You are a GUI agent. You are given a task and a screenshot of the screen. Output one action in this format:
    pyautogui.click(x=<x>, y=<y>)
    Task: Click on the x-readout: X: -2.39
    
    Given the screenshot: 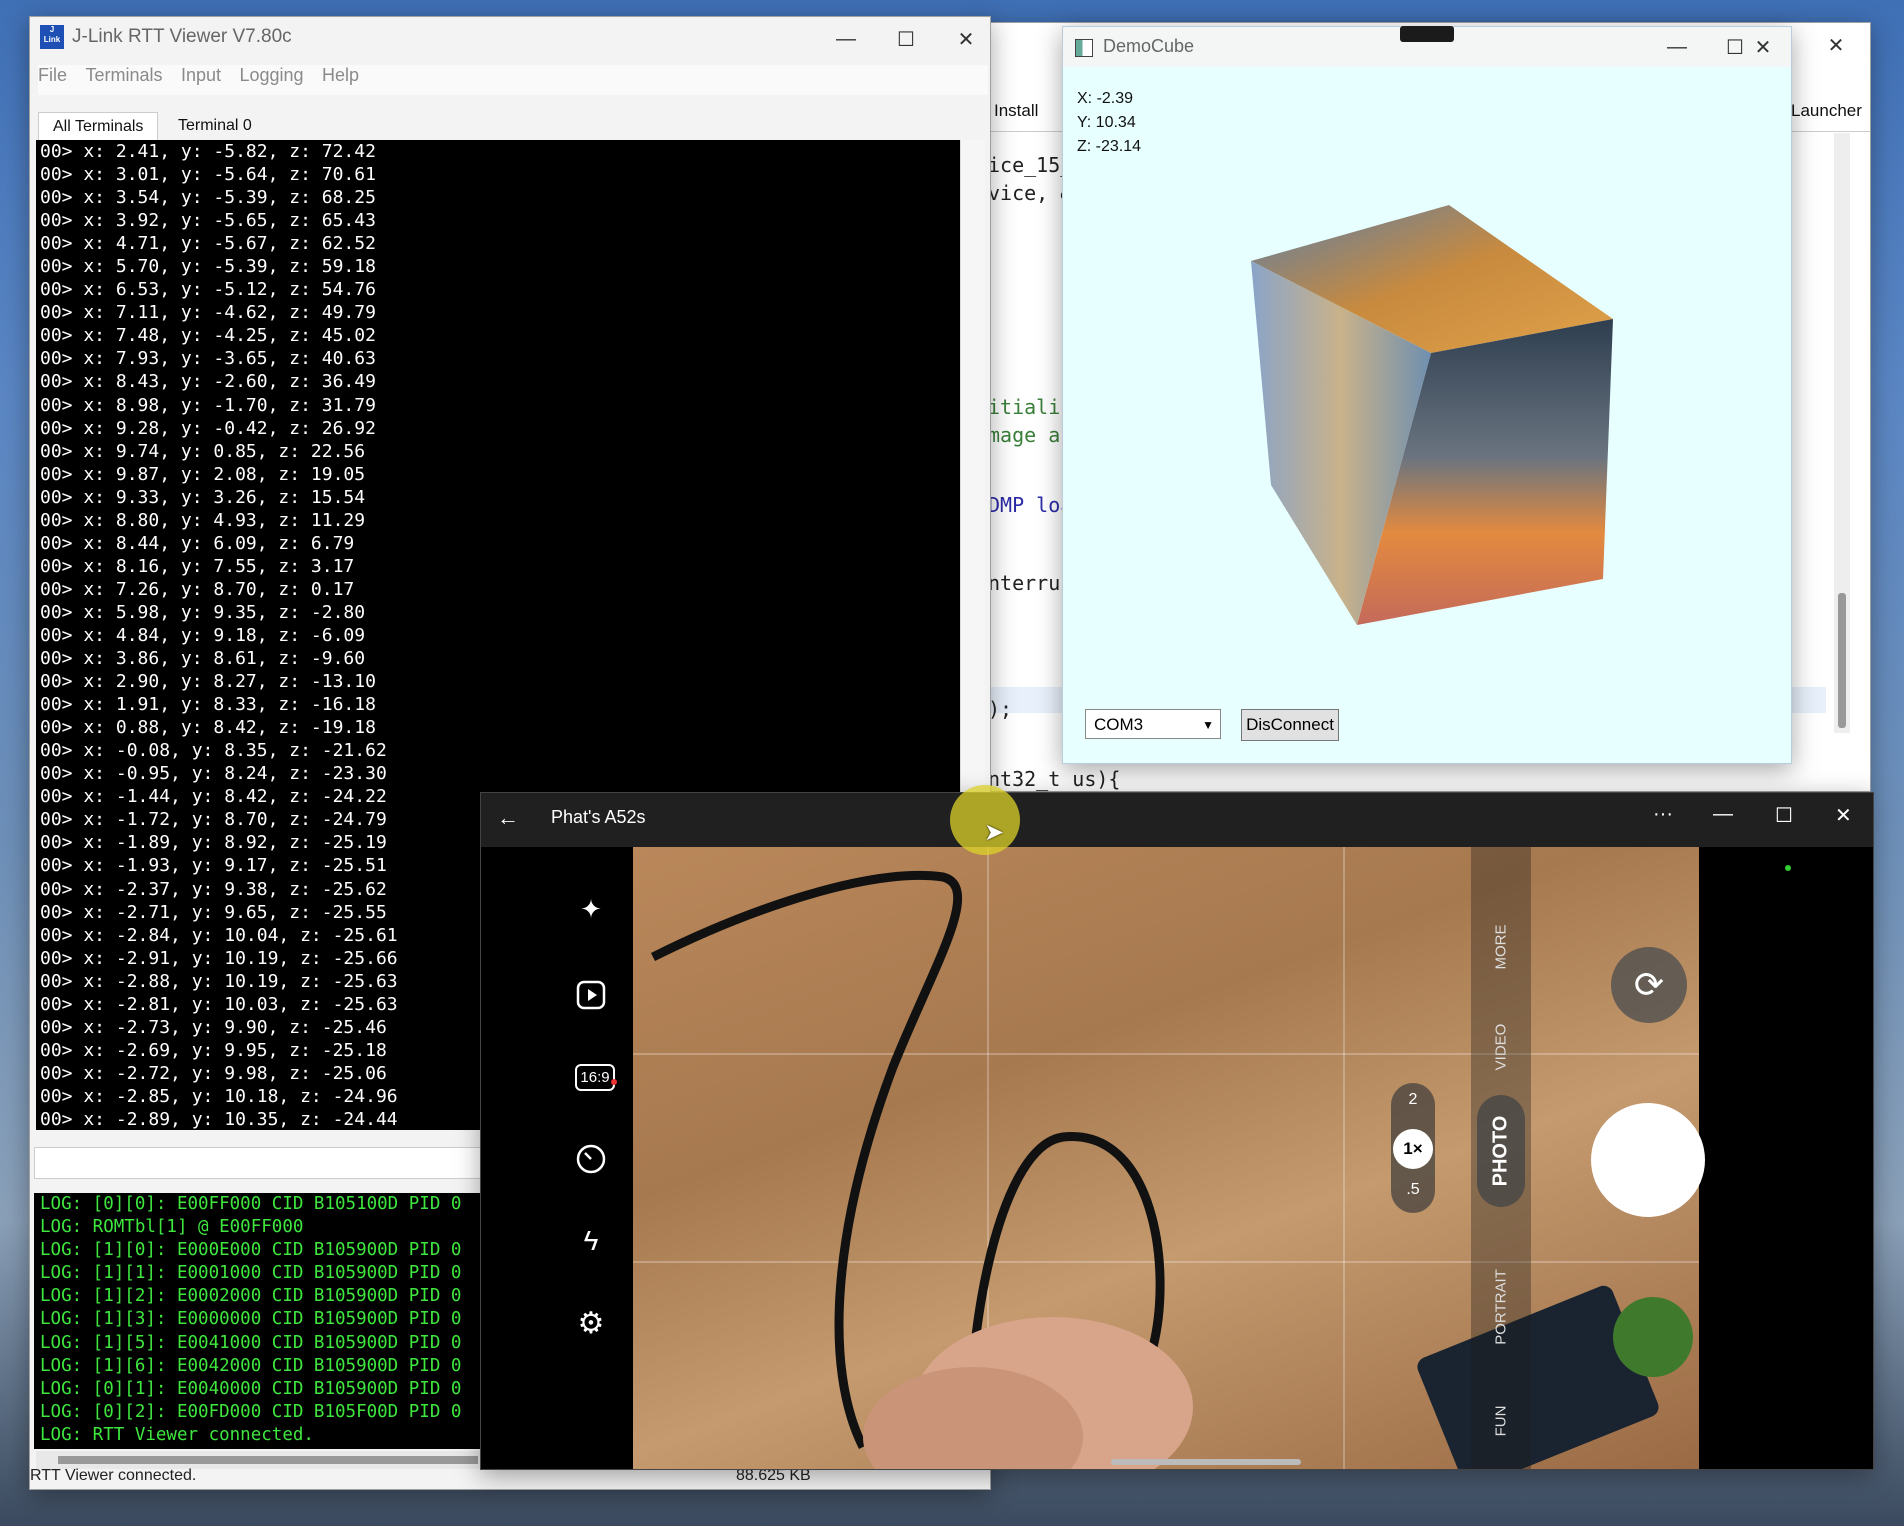 What is the action you would take?
    pyautogui.click(x=1105, y=98)
    